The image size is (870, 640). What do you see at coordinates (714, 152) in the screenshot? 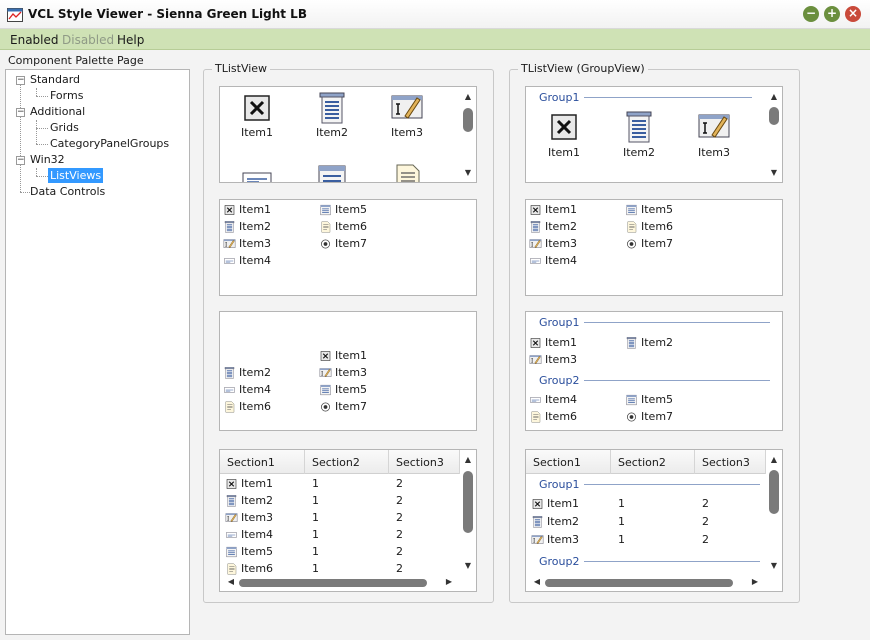
I see `item-caption: Item3` at bounding box center [714, 152].